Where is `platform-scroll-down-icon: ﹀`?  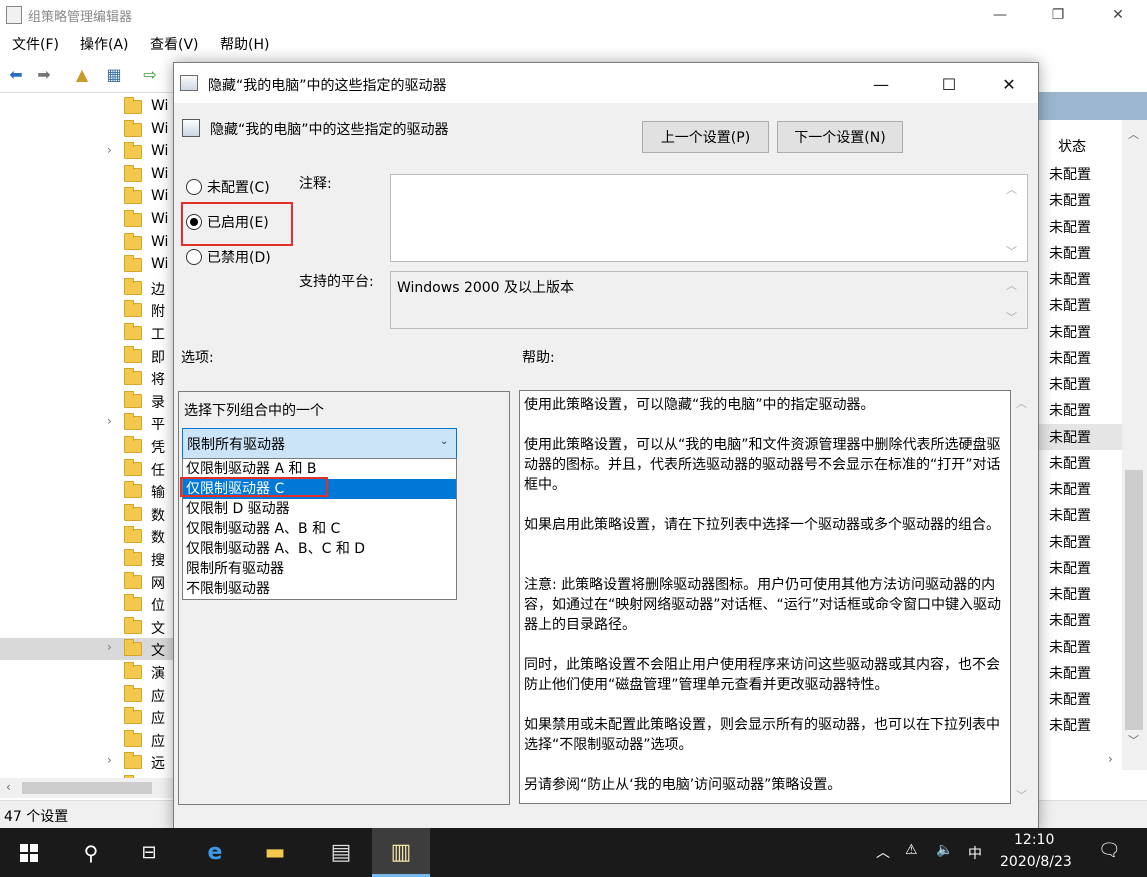
platform-scroll-down-icon: ﹀ is located at coordinates (1011, 317).